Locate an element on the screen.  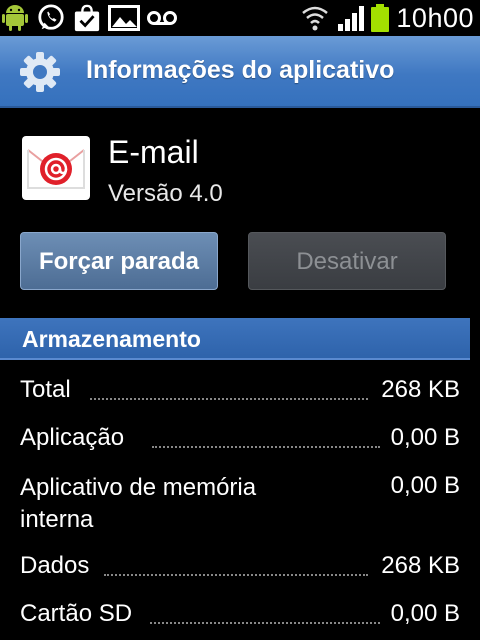
storage-row-internal: Aplicativo de memória interna 0,00 B is located at coordinates (240, 504).